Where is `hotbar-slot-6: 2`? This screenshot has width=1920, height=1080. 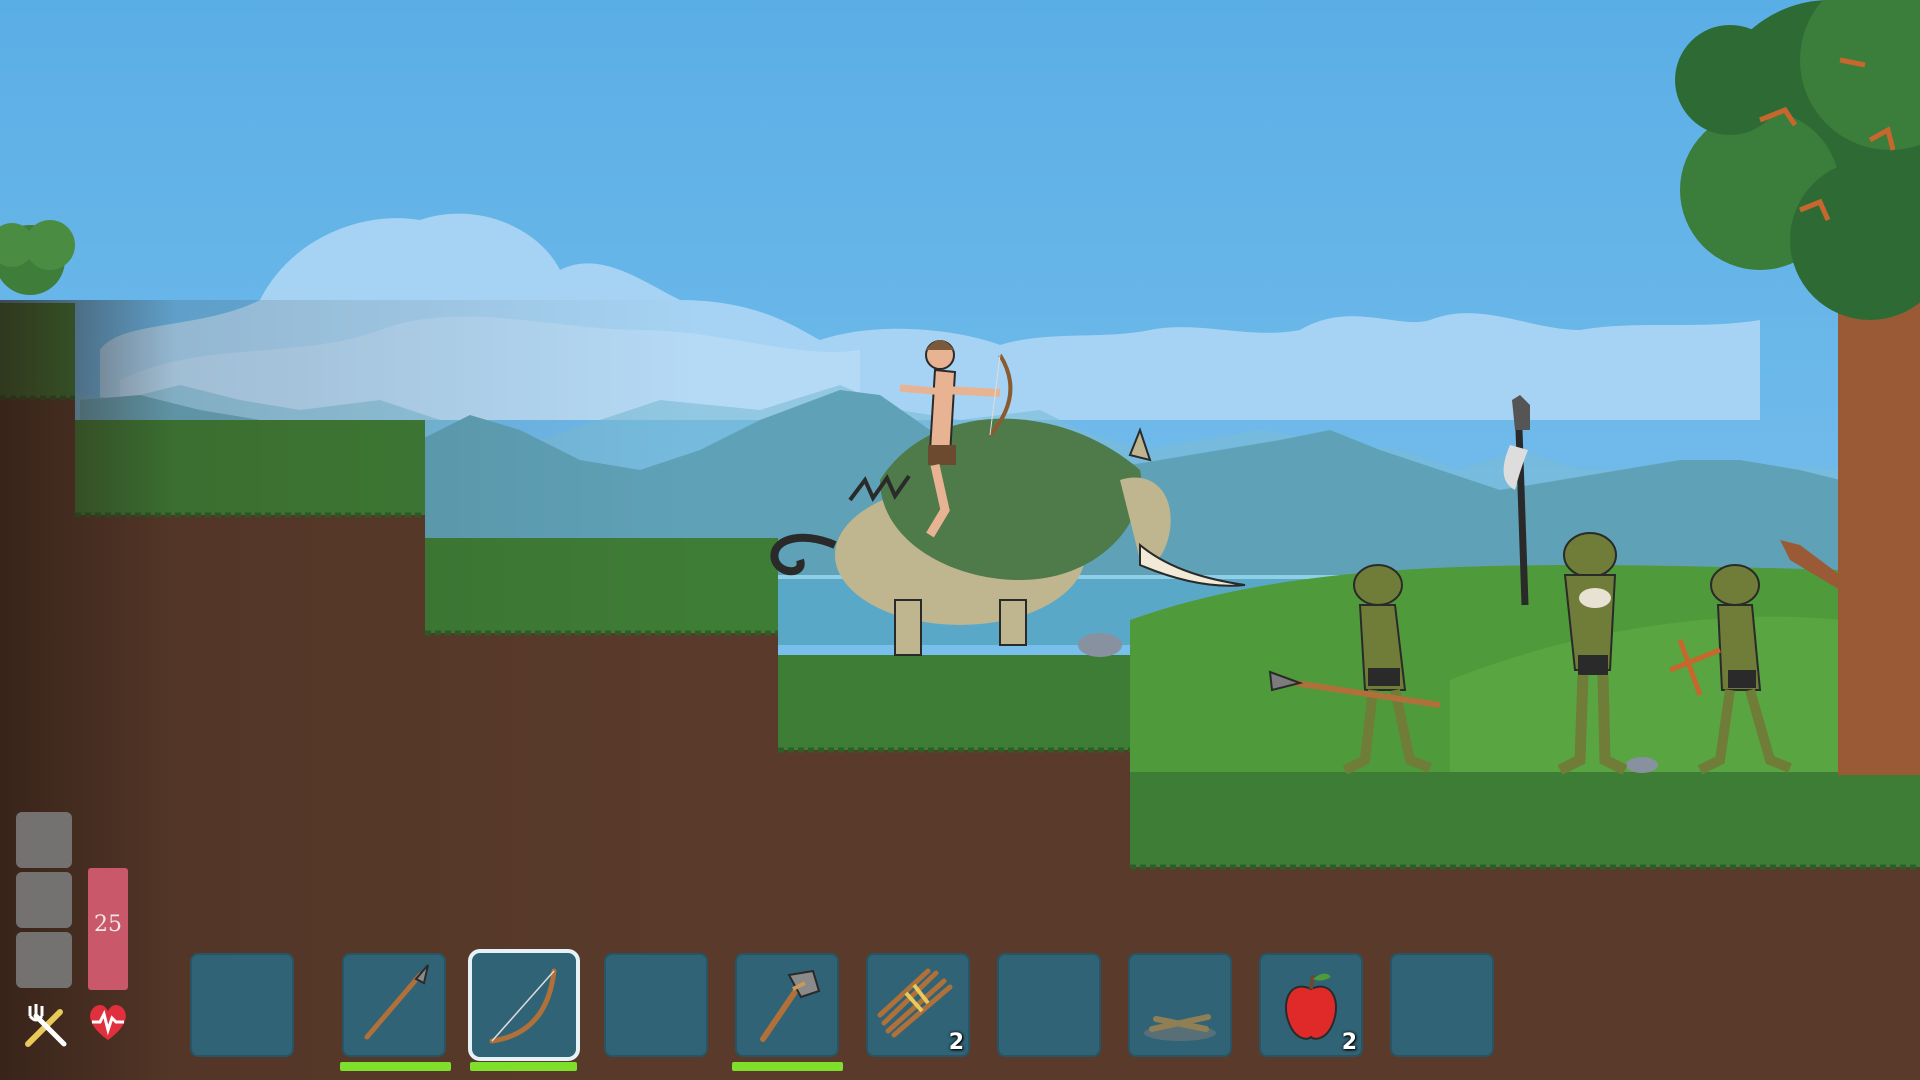
hotbar-slot-6: 2 is located at coordinates (918, 1005).